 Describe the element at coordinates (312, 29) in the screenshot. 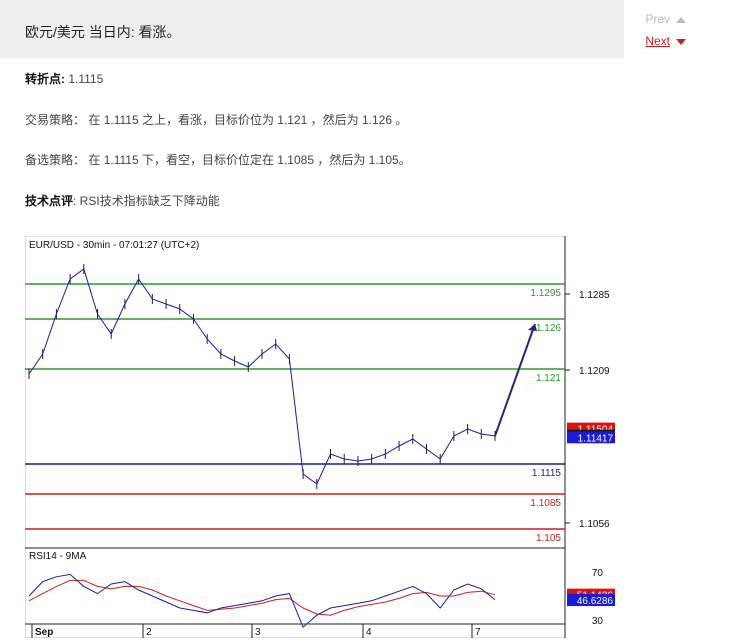

I see `header-bar: 欧元/美元 当日内: 看涨。` at that location.